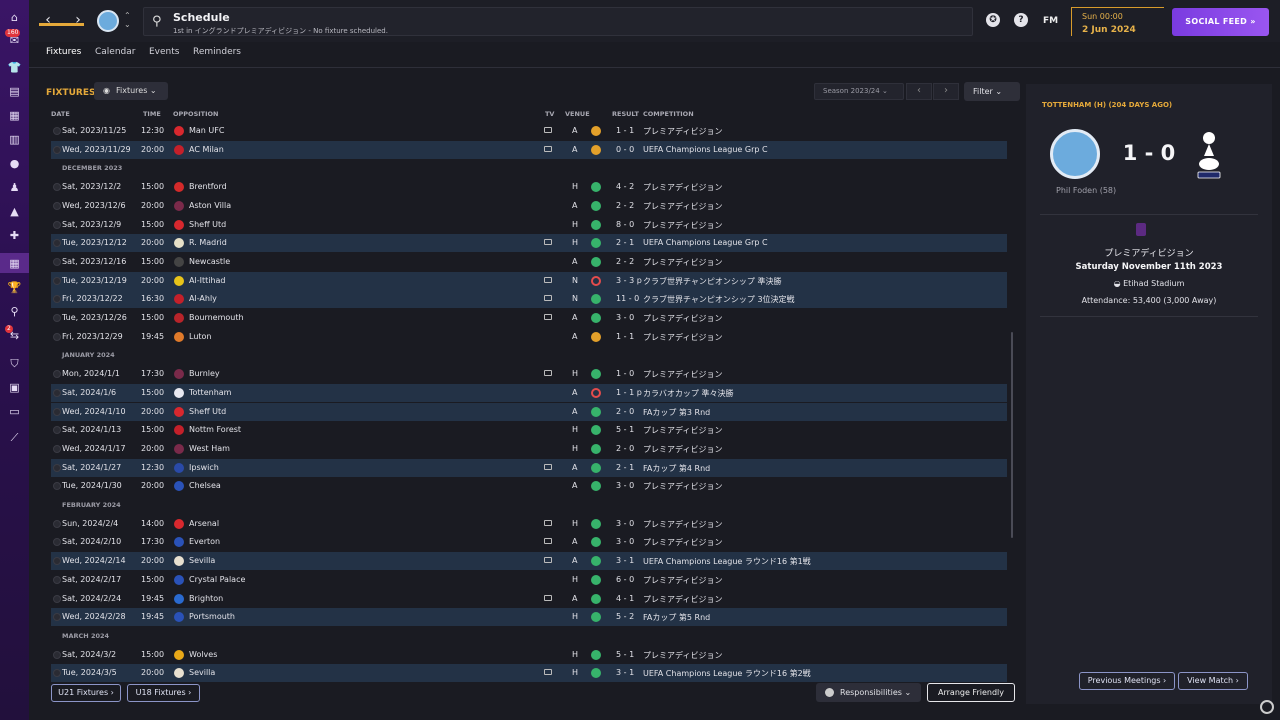  Describe the element at coordinates (152, 114) in the screenshot. I see `col-time: TIME` at that location.